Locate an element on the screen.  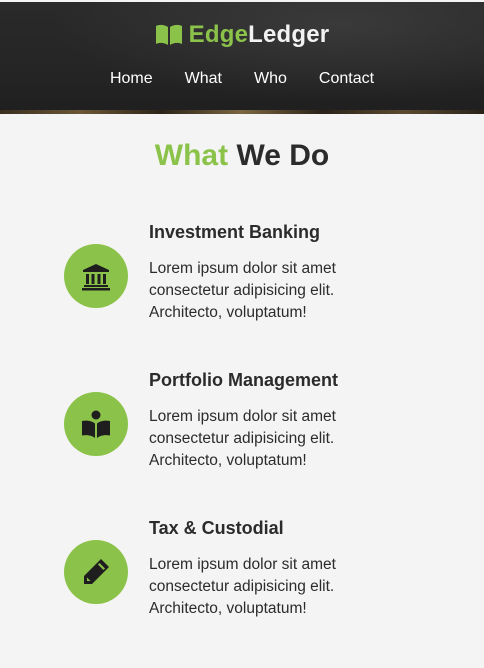
nav-what: What is located at coordinates (203, 79).